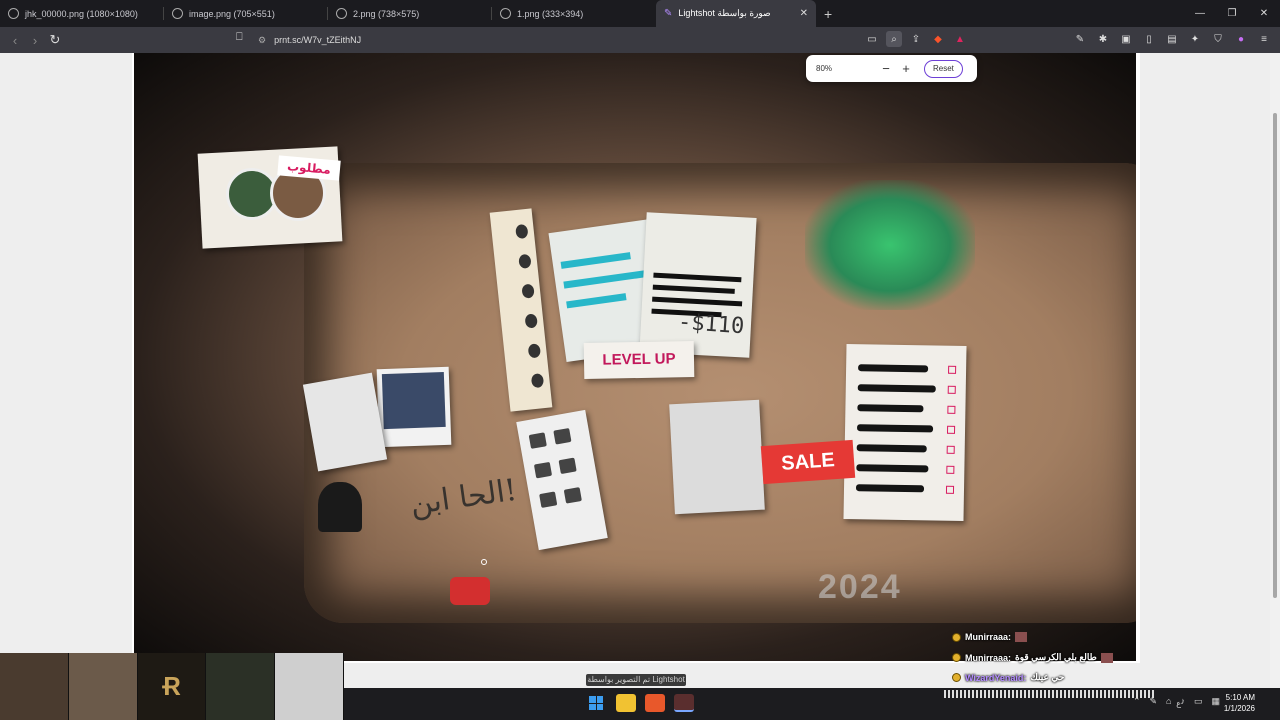  I want to click on system-tray: ⌃ ✎ ⌂ ♪ ▭ ▦, so click(1176, 701).